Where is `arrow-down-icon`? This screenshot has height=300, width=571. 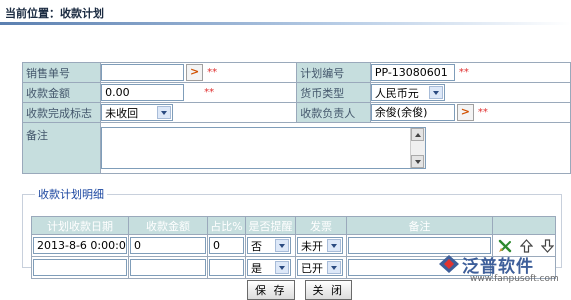 arrow-down-icon is located at coordinates (547, 246).